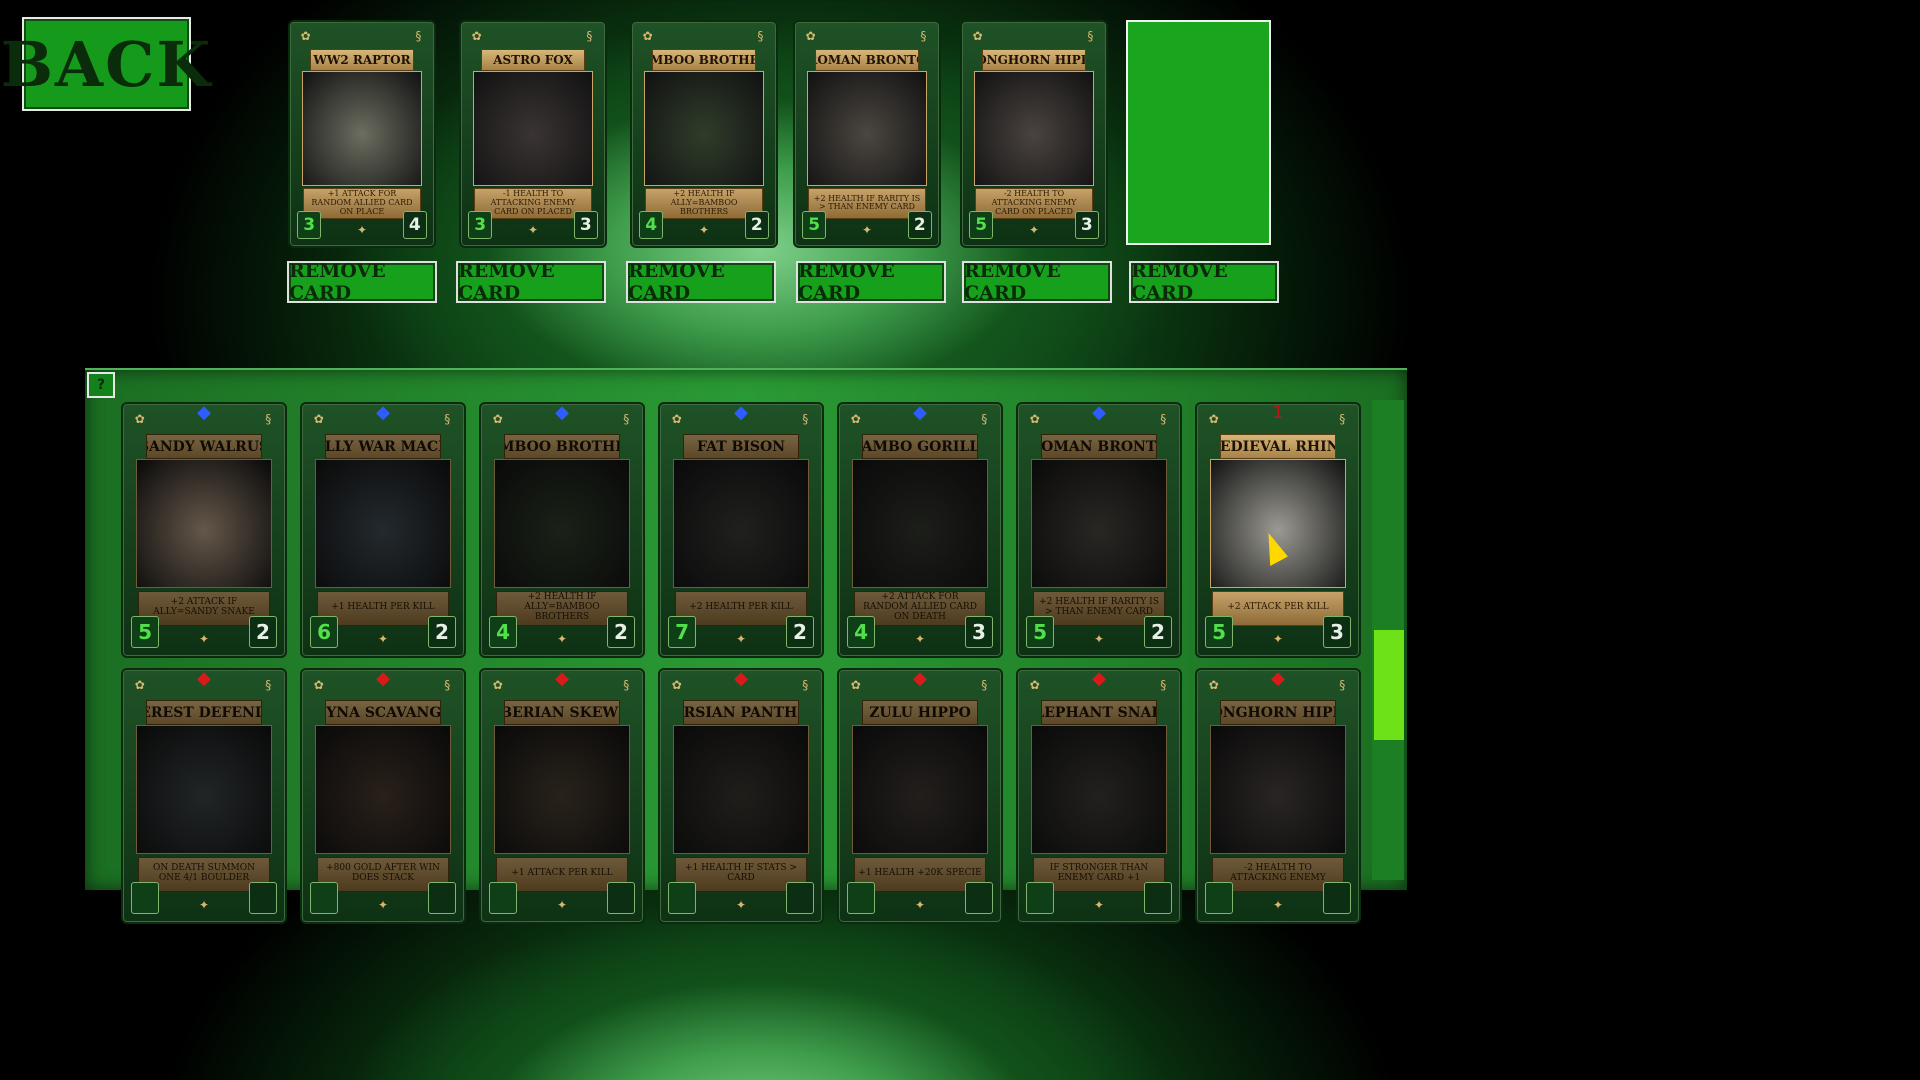  What do you see at coordinates (324, 632) in the screenshot?
I see `attack-stat: 6` at bounding box center [324, 632].